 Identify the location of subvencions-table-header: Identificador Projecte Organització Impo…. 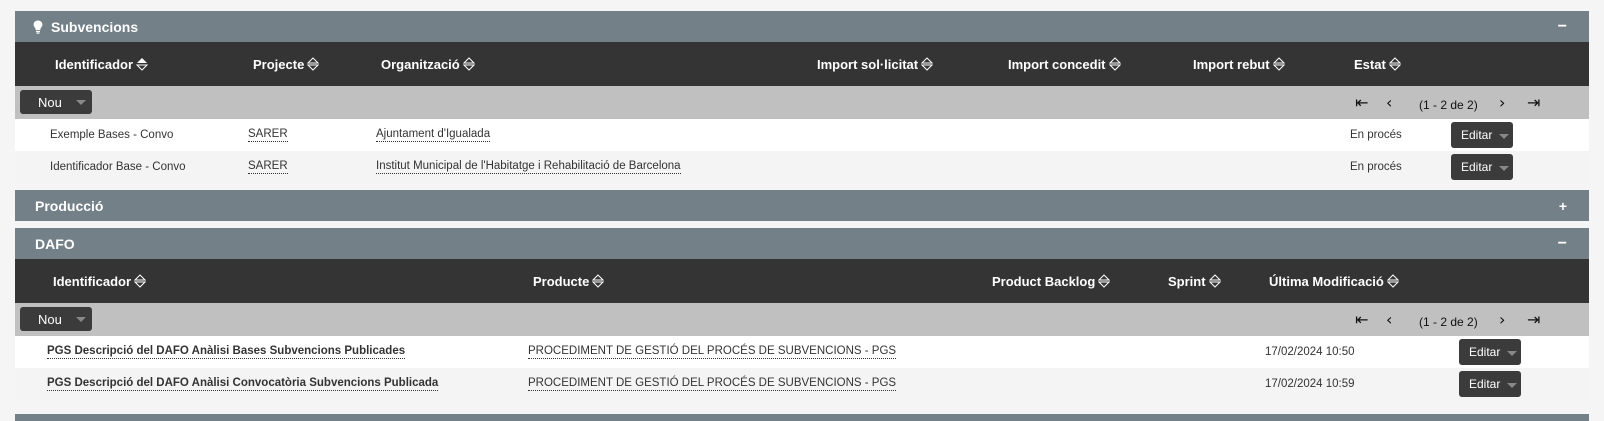
(802, 64).